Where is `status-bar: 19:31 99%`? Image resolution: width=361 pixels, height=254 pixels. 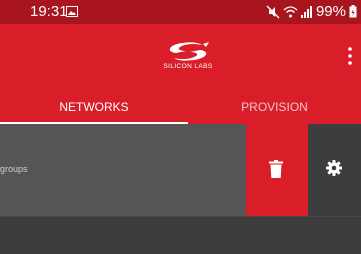
status-bar: 19:31 99% is located at coordinates (180, 12).